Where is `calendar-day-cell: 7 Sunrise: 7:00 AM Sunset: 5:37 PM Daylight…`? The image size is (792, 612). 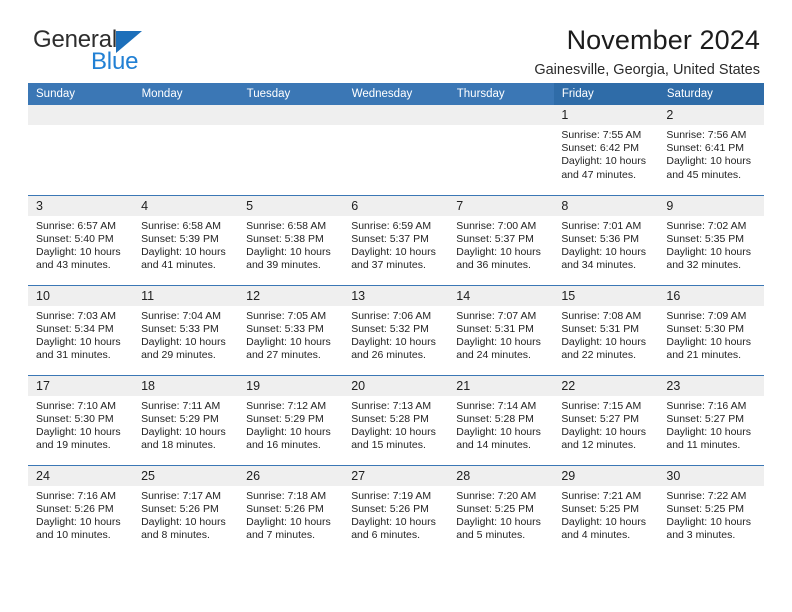 calendar-day-cell: 7 Sunrise: 7:00 AM Sunset: 5:37 PM Daylight… is located at coordinates (501, 239).